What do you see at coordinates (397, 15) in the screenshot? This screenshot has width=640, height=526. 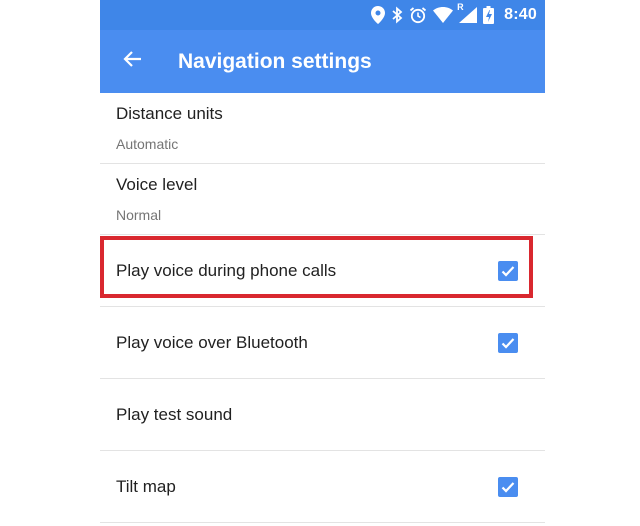 I see `bluetooth-icon` at bounding box center [397, 15].